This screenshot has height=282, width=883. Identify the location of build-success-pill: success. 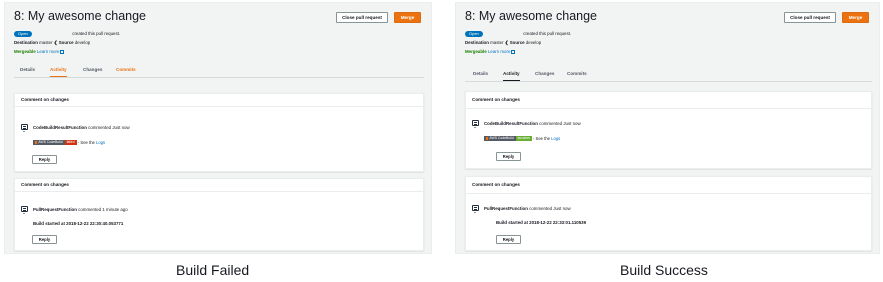
(523, 139).